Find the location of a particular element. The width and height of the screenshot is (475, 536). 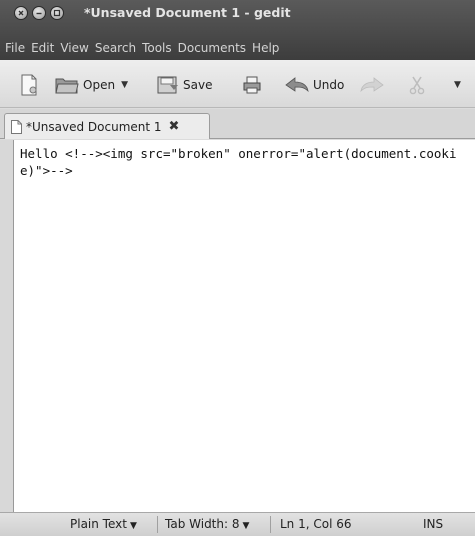

undo-arrow-icon is located at coordinates (297, 85).